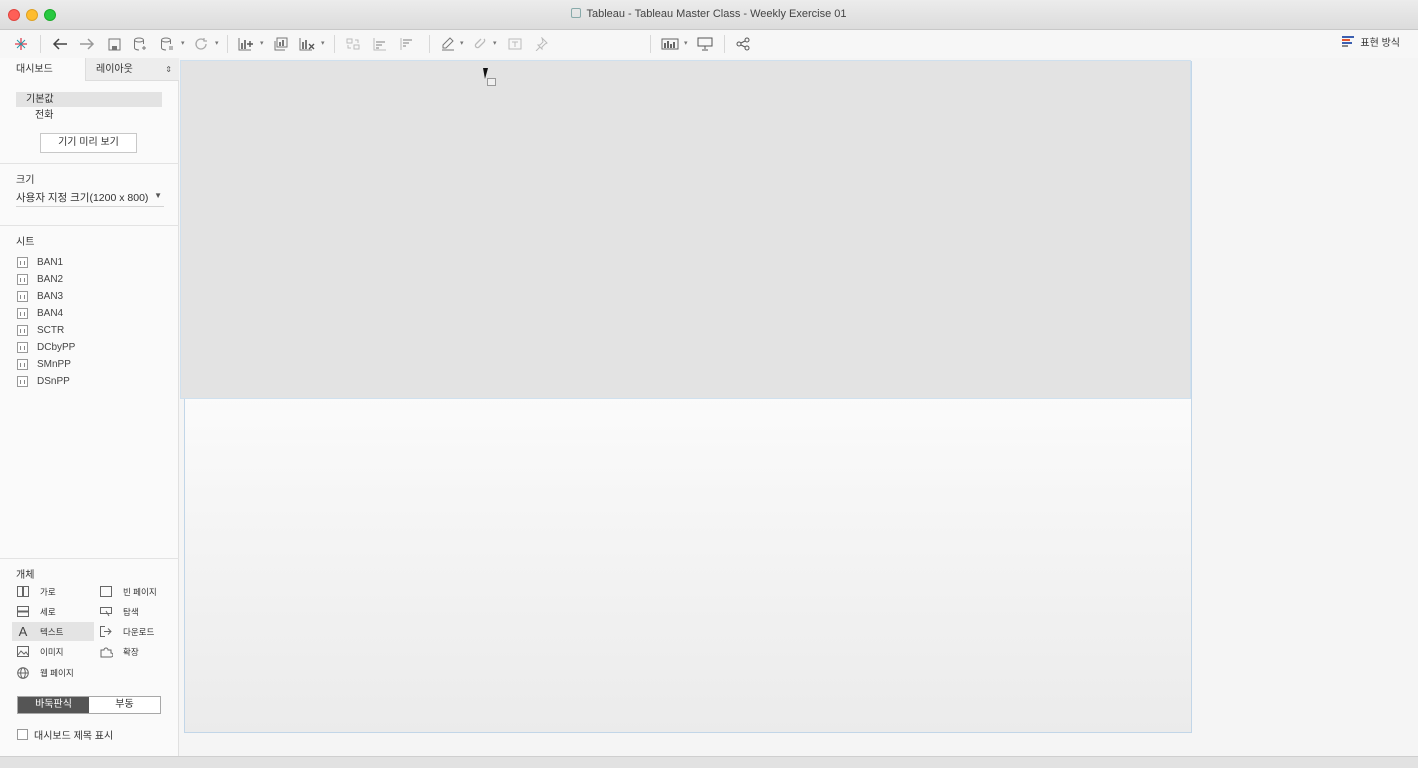 This screenshot has width=1418, height=768. I want to click on sheet-item-label: BAN2, so click(50, 279).